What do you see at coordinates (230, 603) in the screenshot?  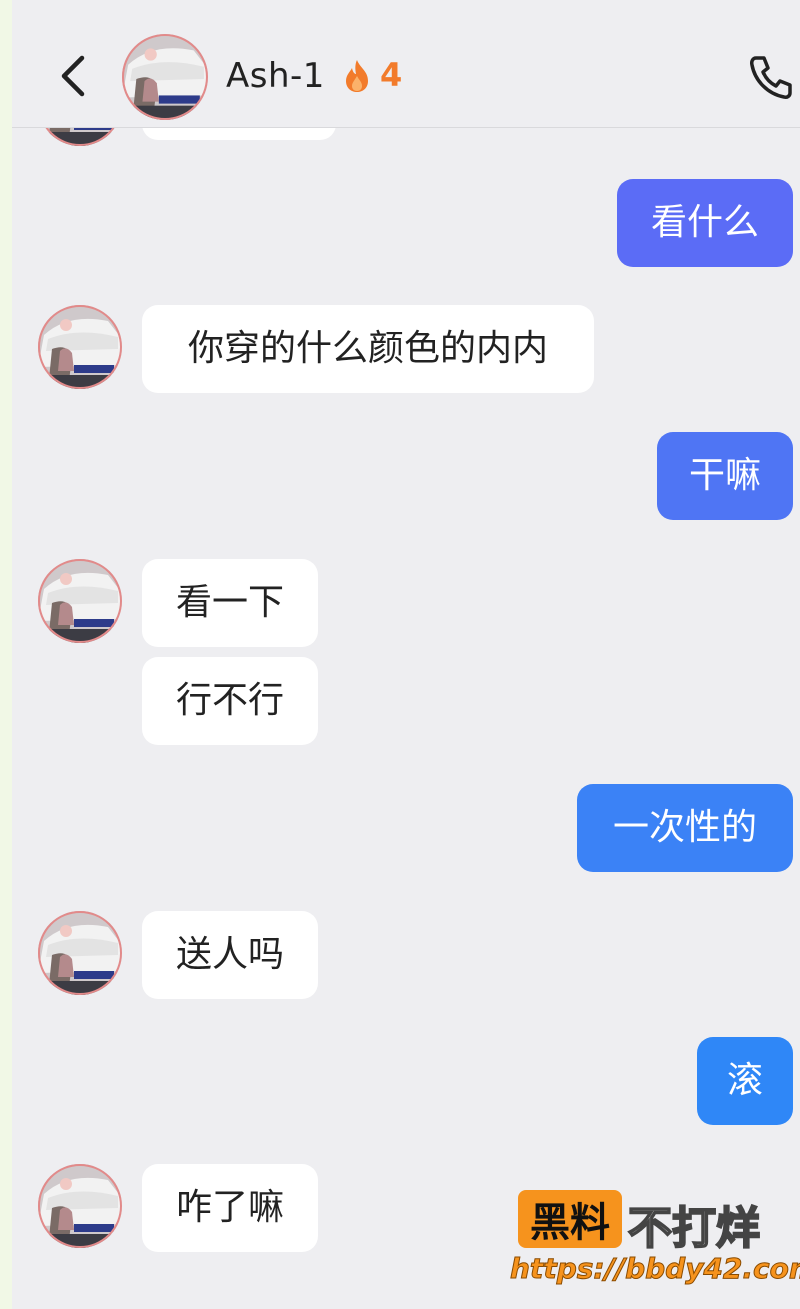 I see `incoming-message-bubble: 看一下` at bounding box center [230, 603].